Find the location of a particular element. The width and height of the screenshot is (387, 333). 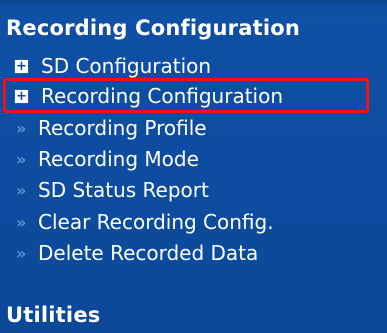

menu-item-label: Clear Recording Config. is located at coordinates (156, 222).